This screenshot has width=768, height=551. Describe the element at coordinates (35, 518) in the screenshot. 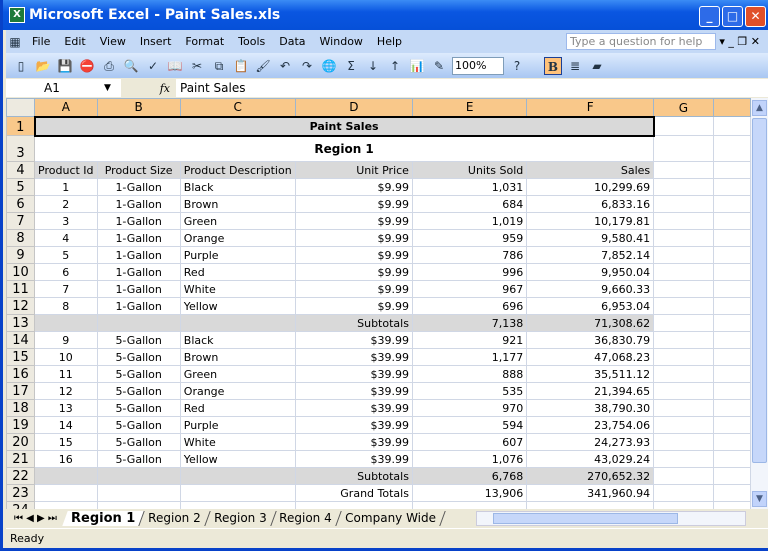

I see `tab-scroll-buttons: ⏮ ◀ ▶ ⏭` at that location.